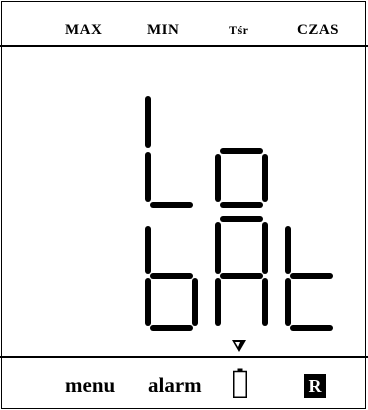  I want to click on digit-t, so click(309, 278).